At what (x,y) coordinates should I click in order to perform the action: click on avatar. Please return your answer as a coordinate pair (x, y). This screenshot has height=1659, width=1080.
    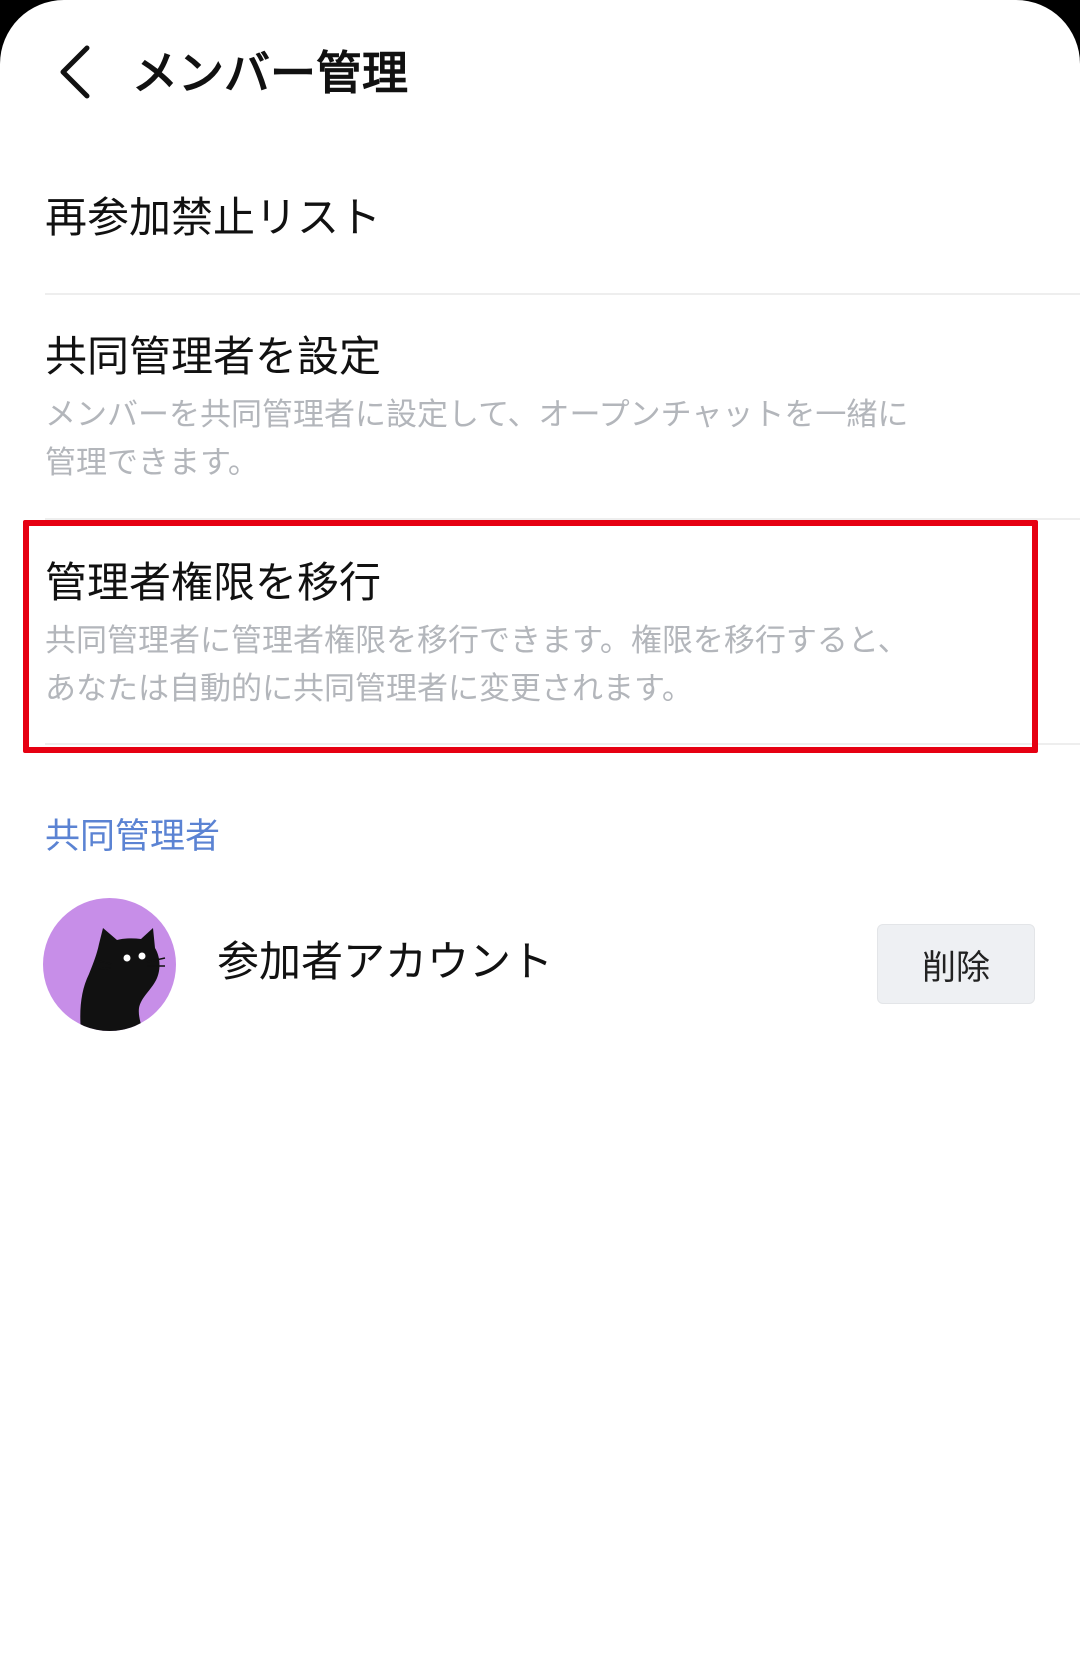
    Looking at the image, I should click on (109, 964).